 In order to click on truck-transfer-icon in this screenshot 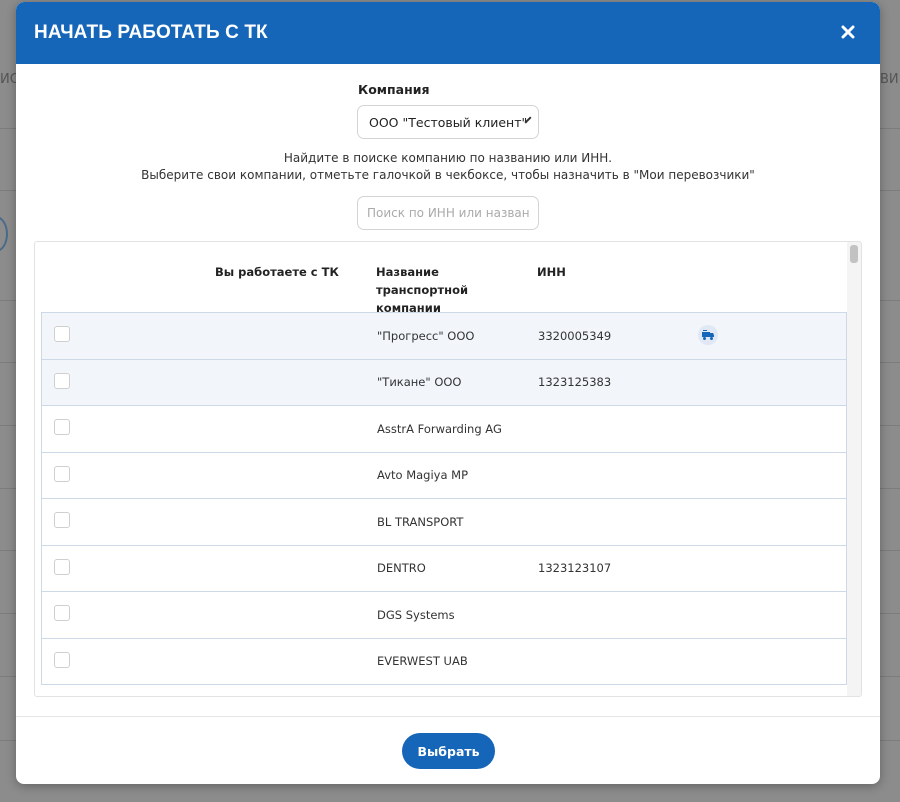, I will do `click(708, 335)`.